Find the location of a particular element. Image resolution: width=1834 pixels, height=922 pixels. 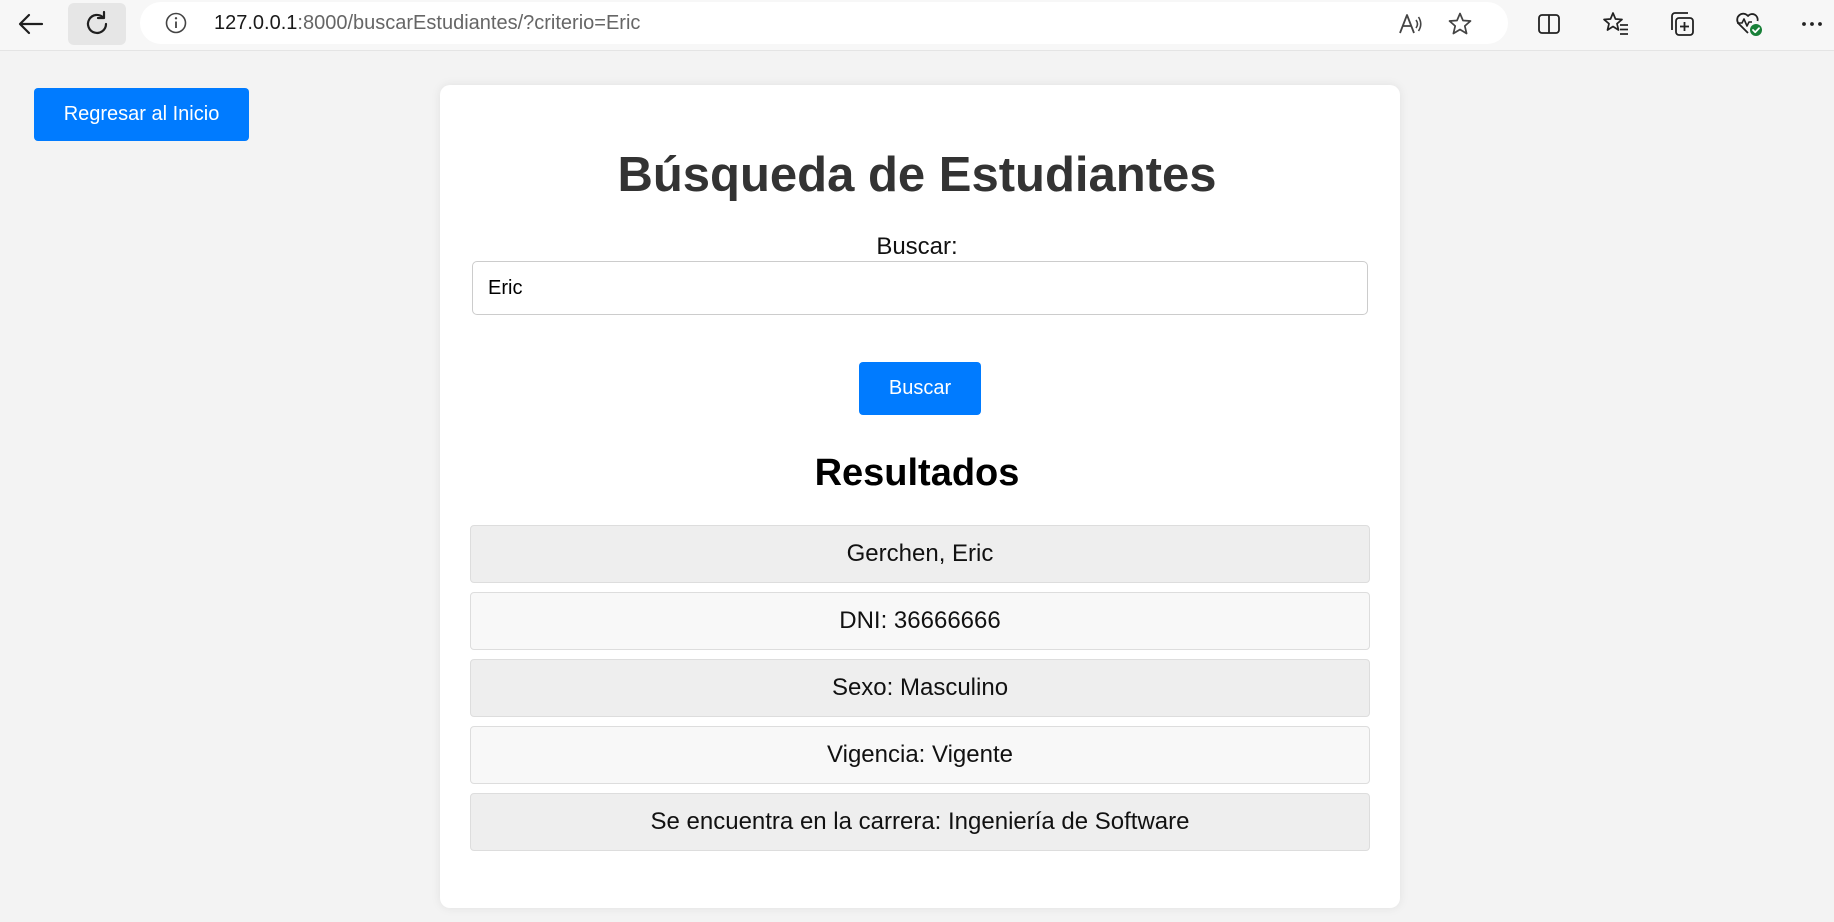

browser-essentials-icon is located at coordinates (1749, 24).